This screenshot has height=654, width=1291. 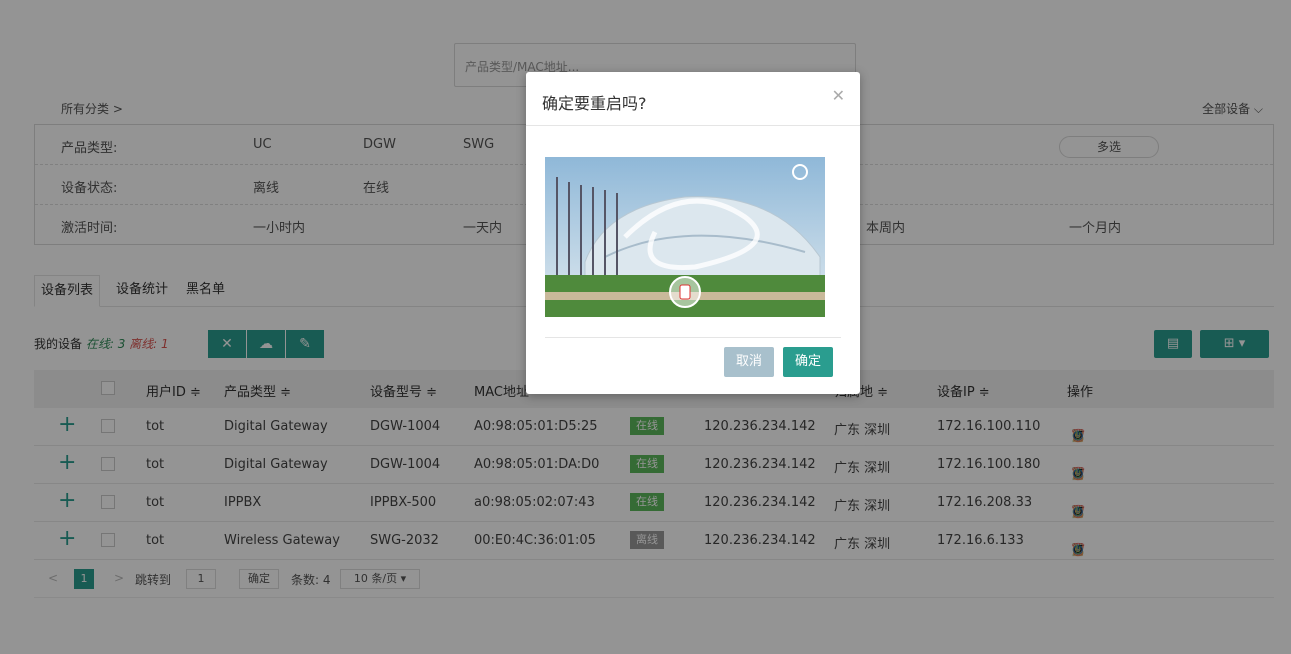 I want to click on ok-button: 确定, so click(x=808, y=362).